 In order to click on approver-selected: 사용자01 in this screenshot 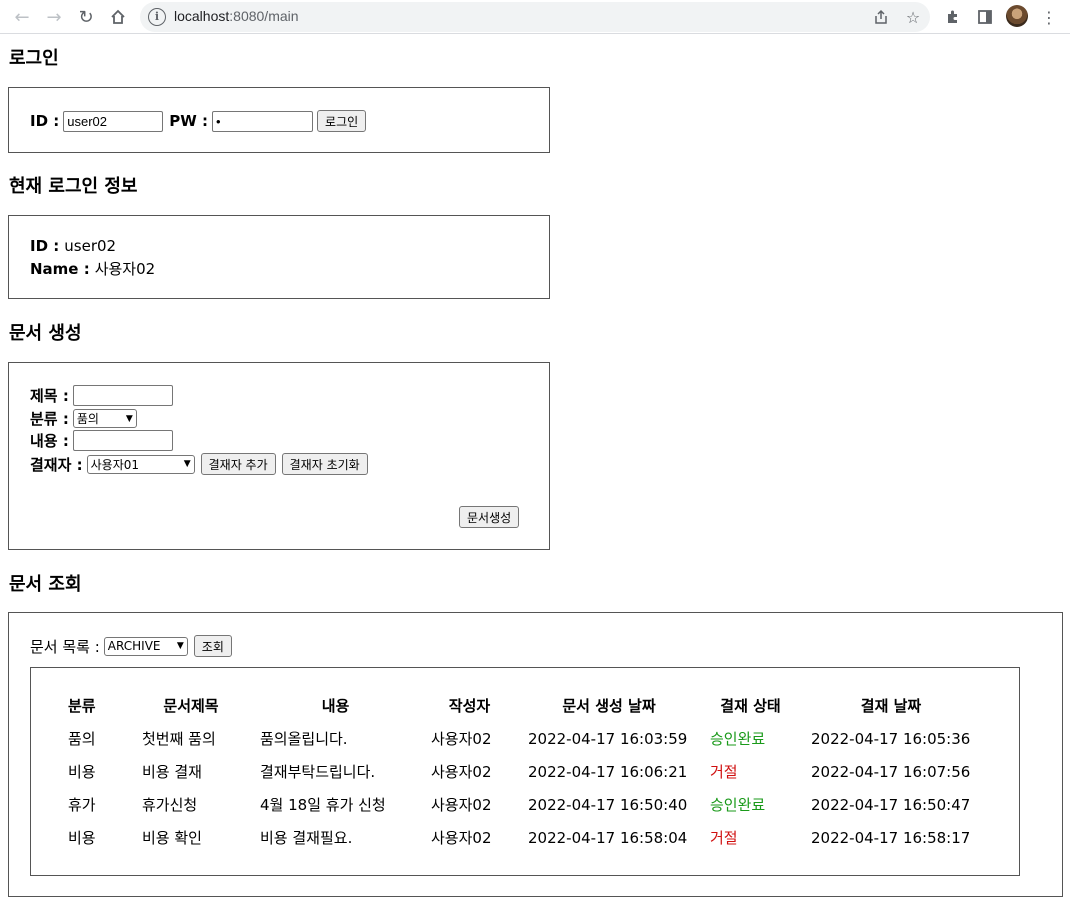, I will do `click(115, 464)`.